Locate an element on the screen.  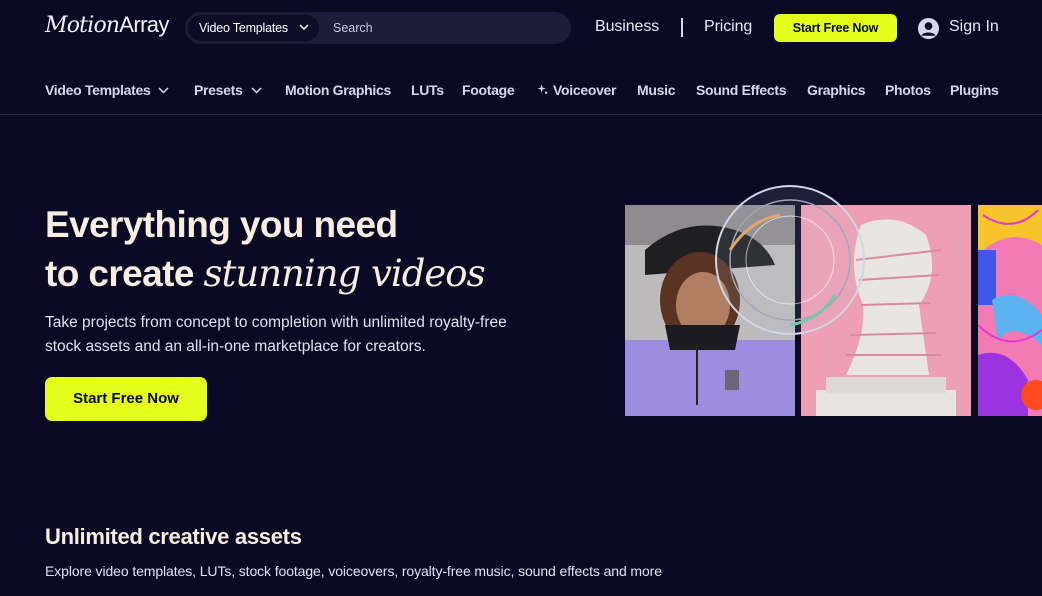
nav-item-label: Video Templates is located at coordinates (98, 90).